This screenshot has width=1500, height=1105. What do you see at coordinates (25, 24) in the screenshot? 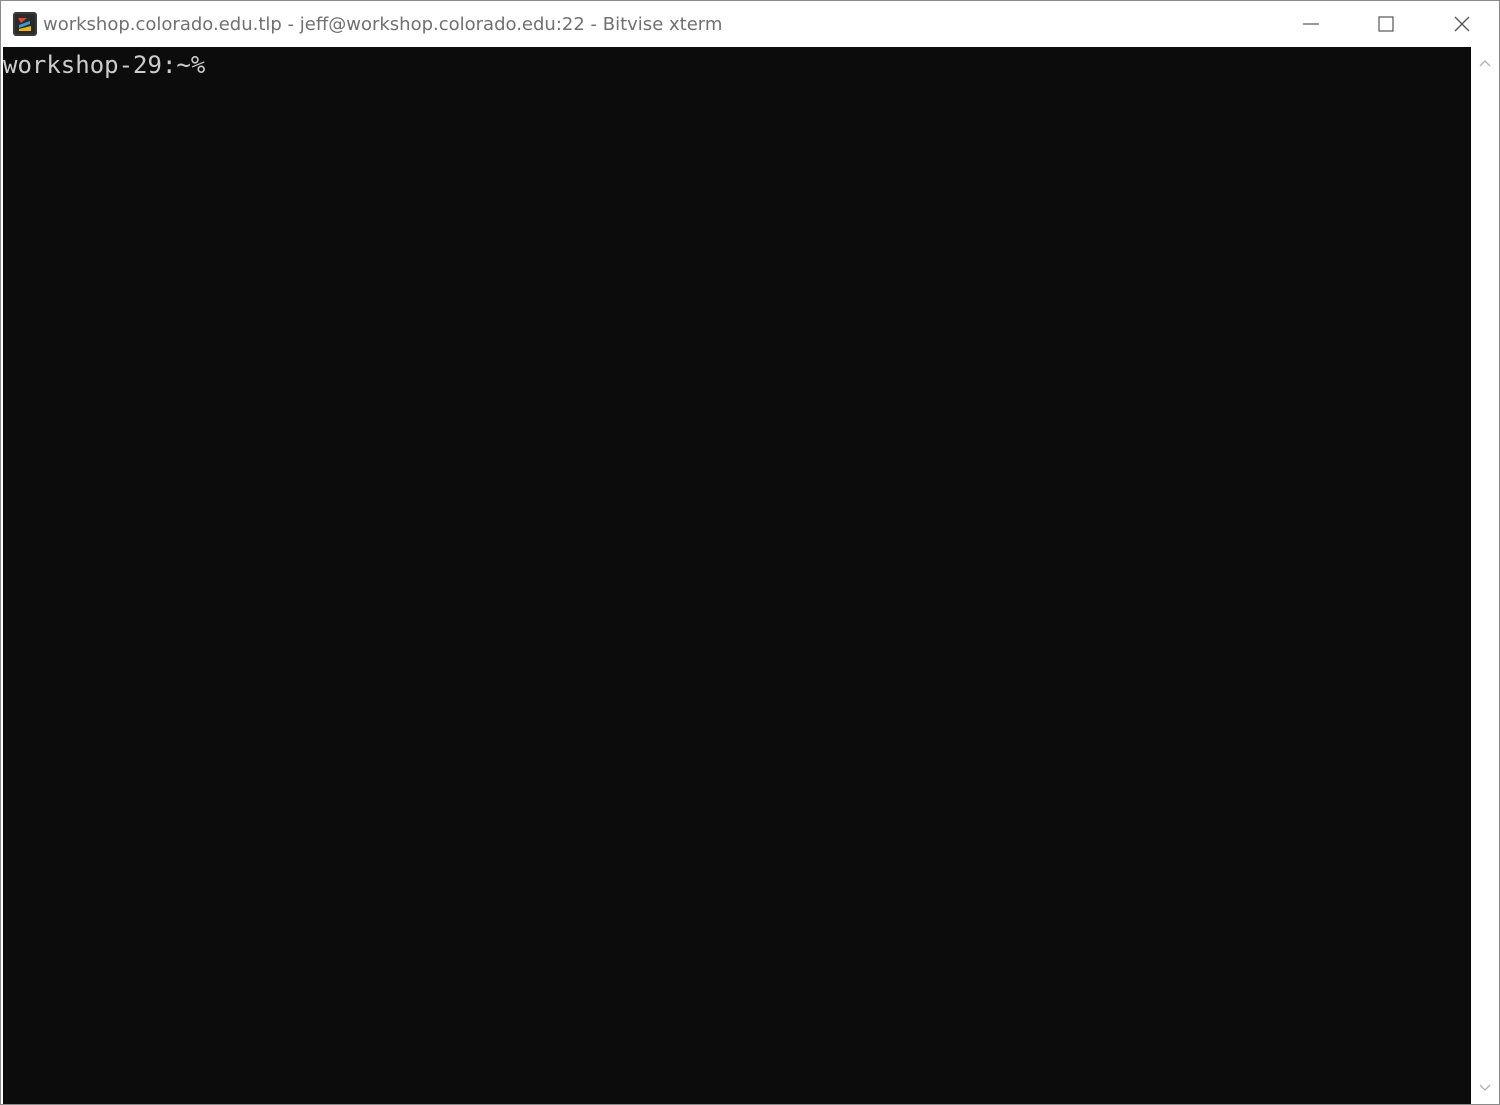
I see `bitvise-app-icon` at bounding box center [25, 24].